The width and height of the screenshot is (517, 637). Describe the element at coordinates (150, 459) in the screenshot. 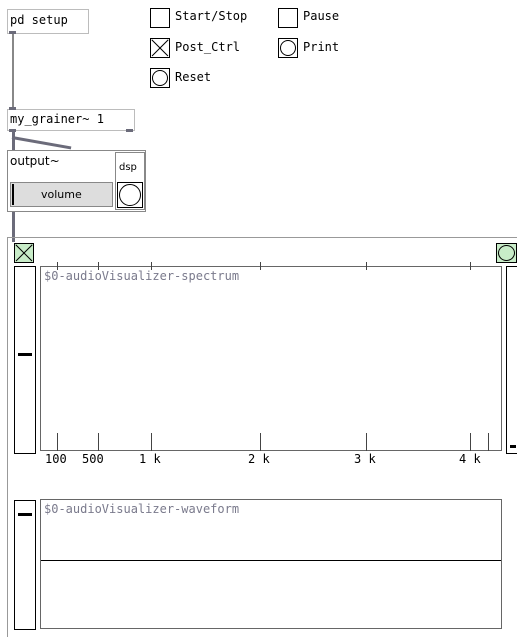

I see `tick-label: 1 k` at that location.